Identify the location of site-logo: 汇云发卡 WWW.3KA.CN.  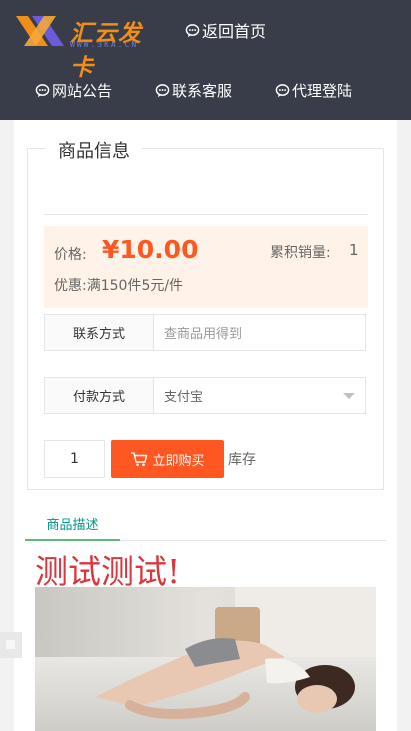
(89, 46).